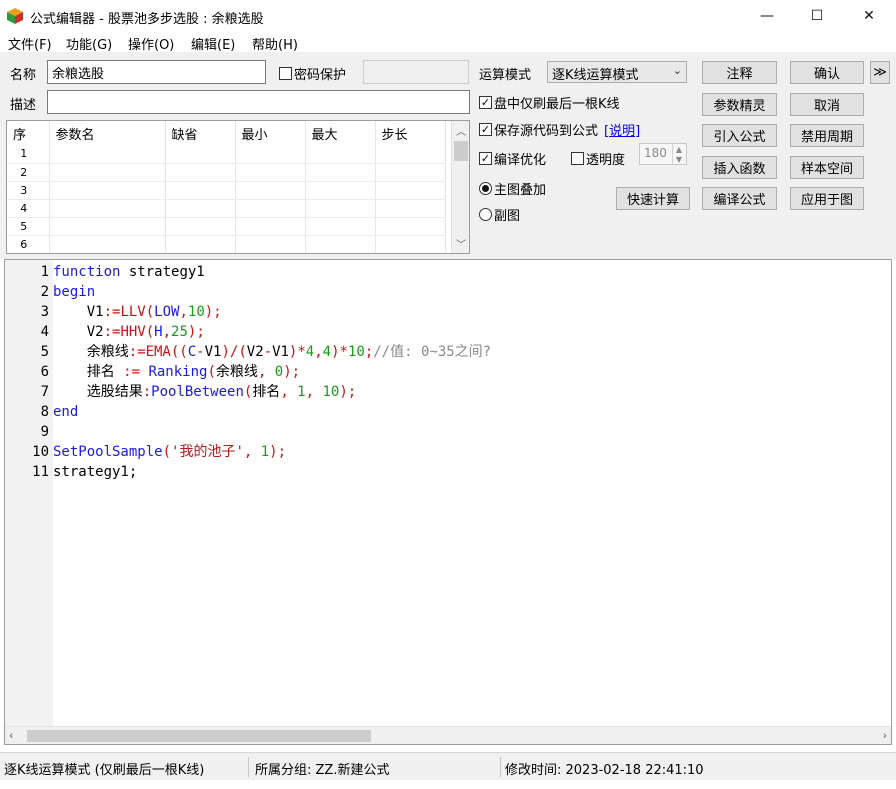  What do you see at coordinates (199, 736) in the screenshot?
I see `hscroll-thumb` at bounding box center [199, 736].